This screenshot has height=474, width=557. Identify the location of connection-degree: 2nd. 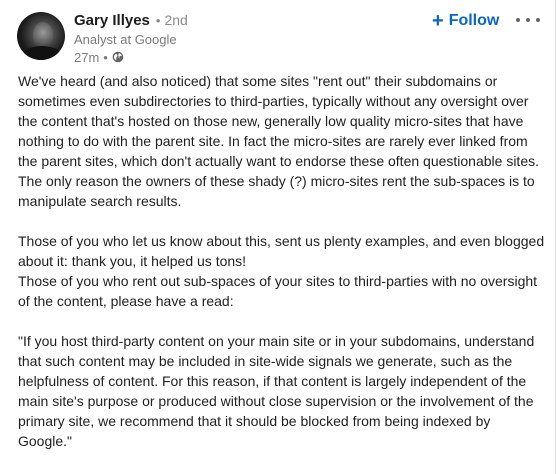
(176, 20).